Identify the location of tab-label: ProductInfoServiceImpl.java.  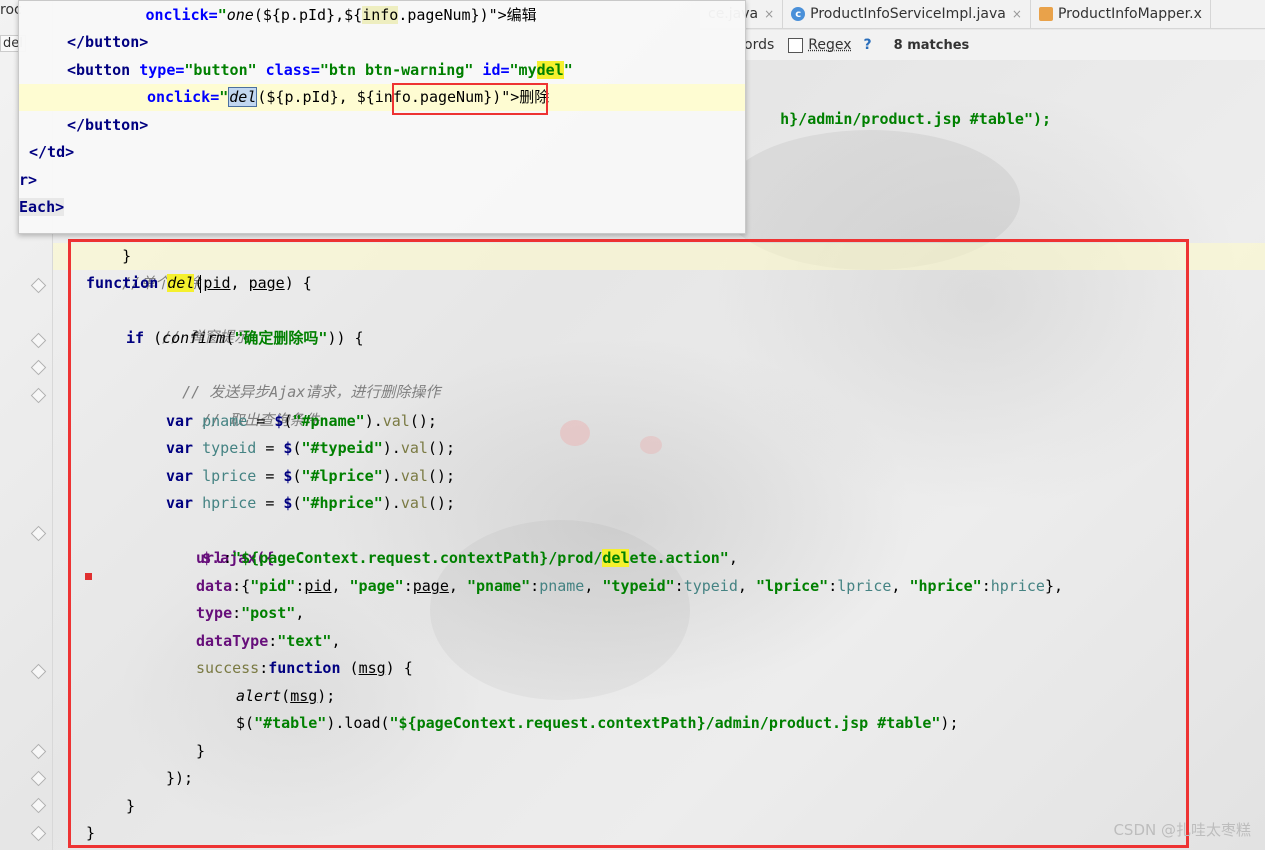
(908, 14).